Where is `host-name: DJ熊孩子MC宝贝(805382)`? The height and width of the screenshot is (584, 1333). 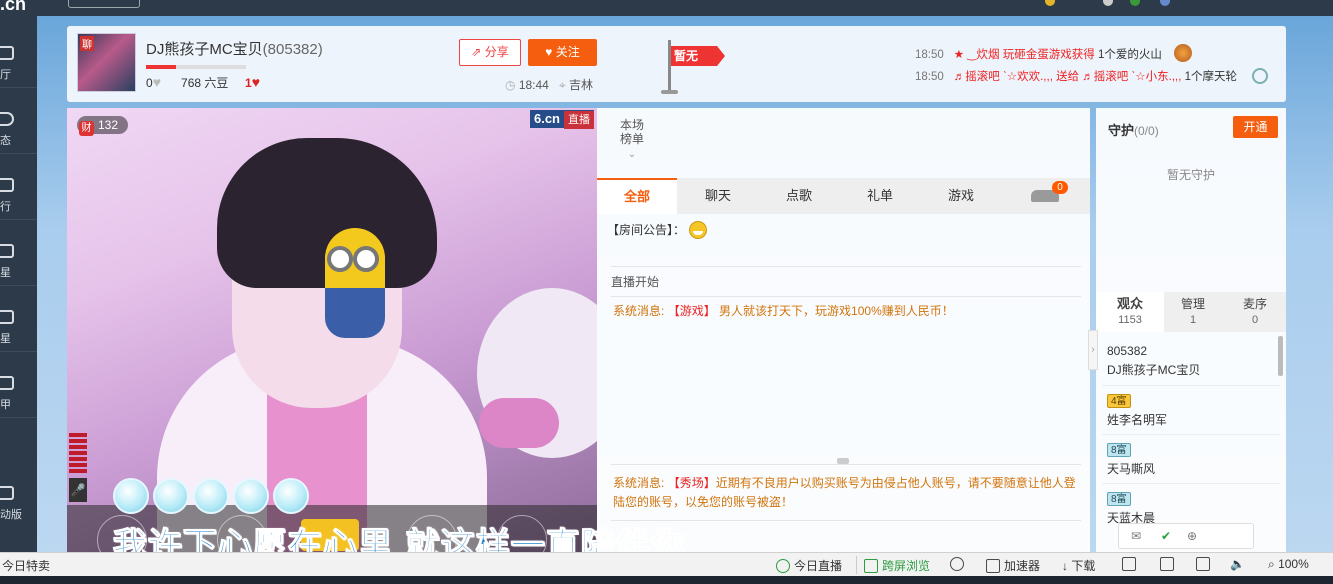 host-name: DJ熊孩子MC宝贝(805382) is located at coordinates (234, 48).